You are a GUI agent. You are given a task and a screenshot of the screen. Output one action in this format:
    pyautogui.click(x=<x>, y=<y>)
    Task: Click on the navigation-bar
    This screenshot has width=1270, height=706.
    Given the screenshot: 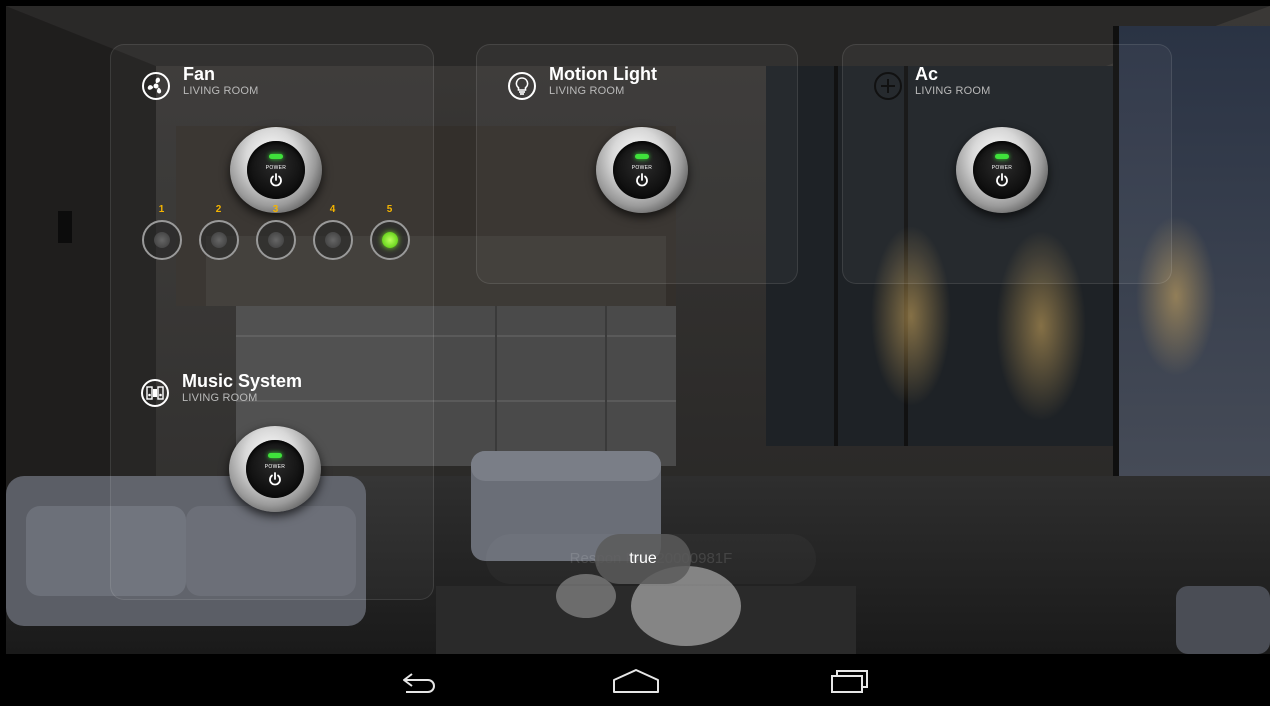 What is the action you would take?
    pyautogui.click(x=638, y=680)
    